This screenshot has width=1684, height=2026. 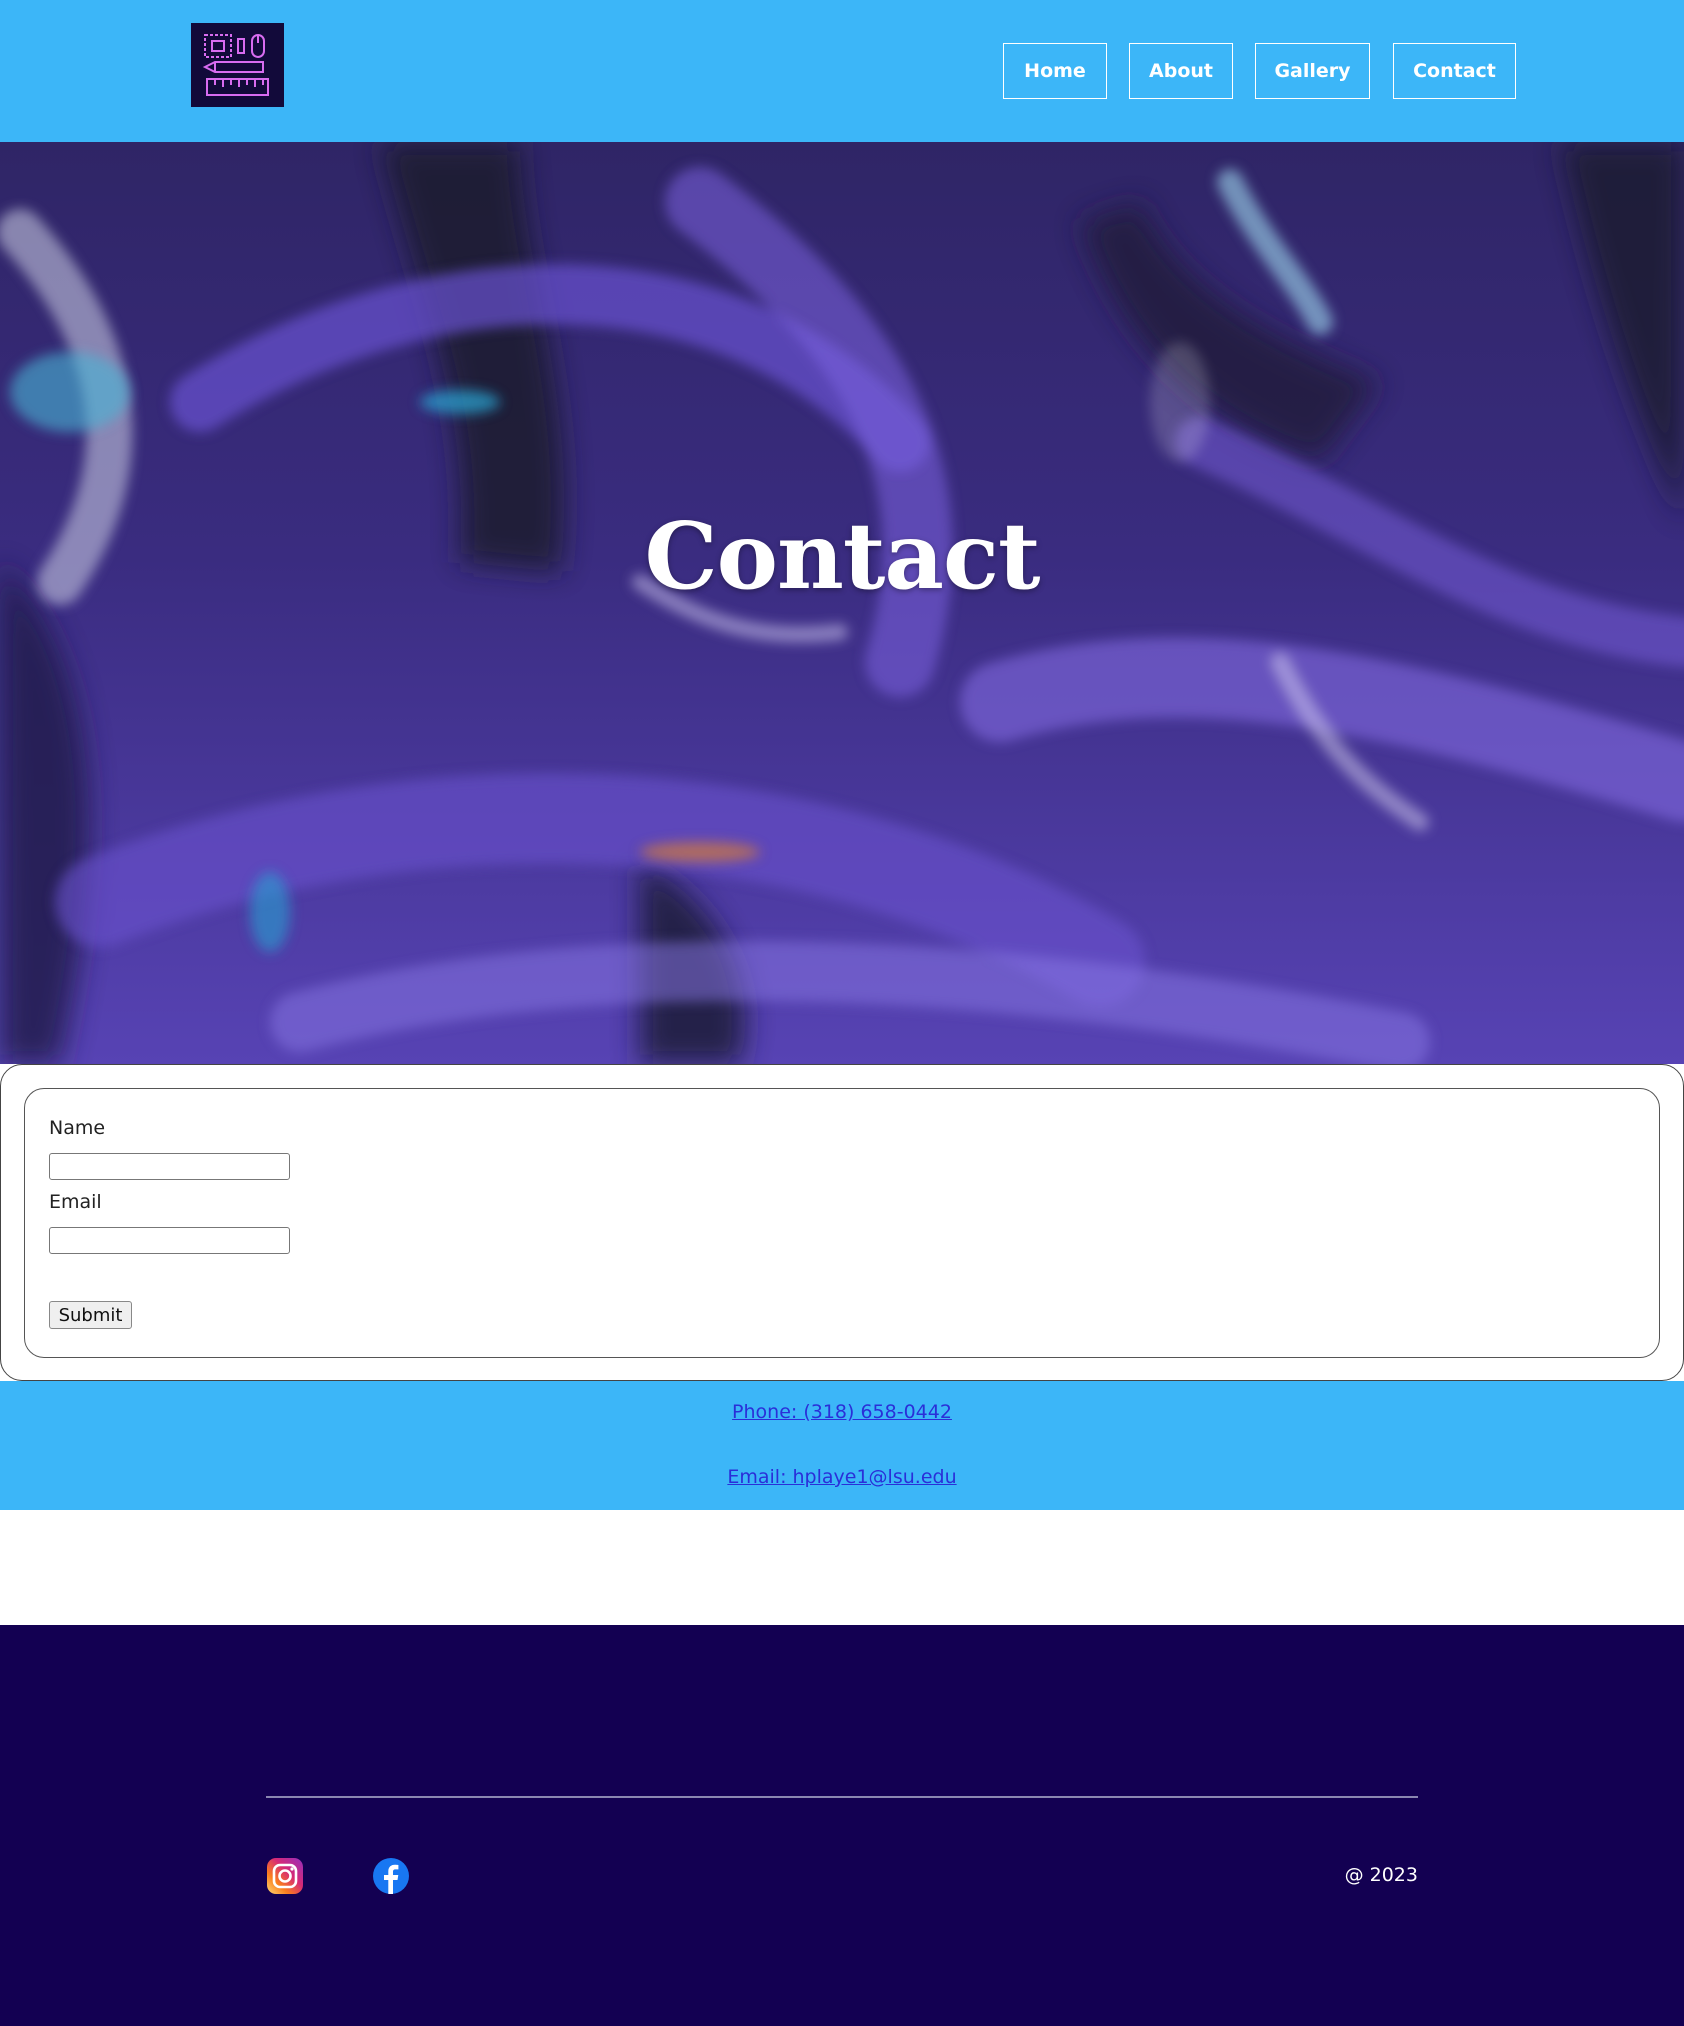 I want to click on name-label: Name, so click(x=77, y=1128).